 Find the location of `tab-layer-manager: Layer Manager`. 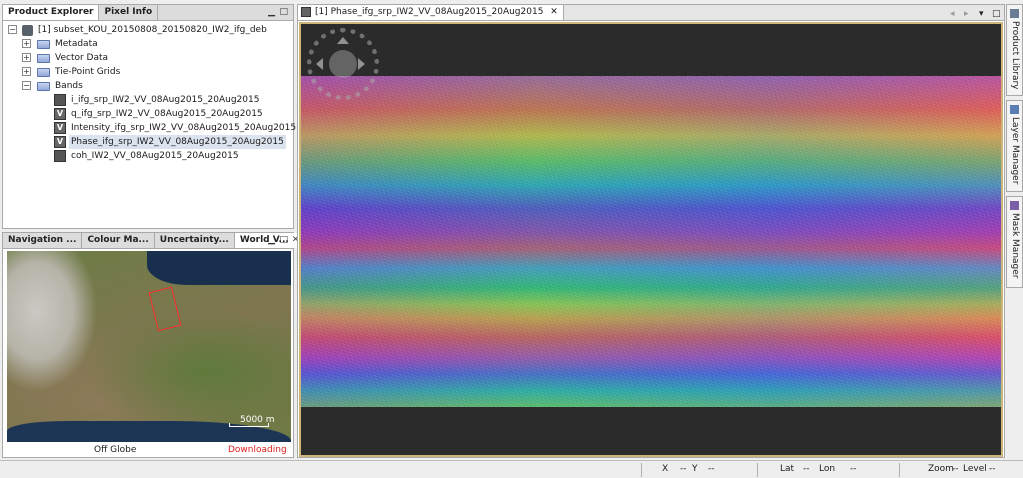

tab-layer-manager: Layer Manager is located at coordinates (1014, 146).